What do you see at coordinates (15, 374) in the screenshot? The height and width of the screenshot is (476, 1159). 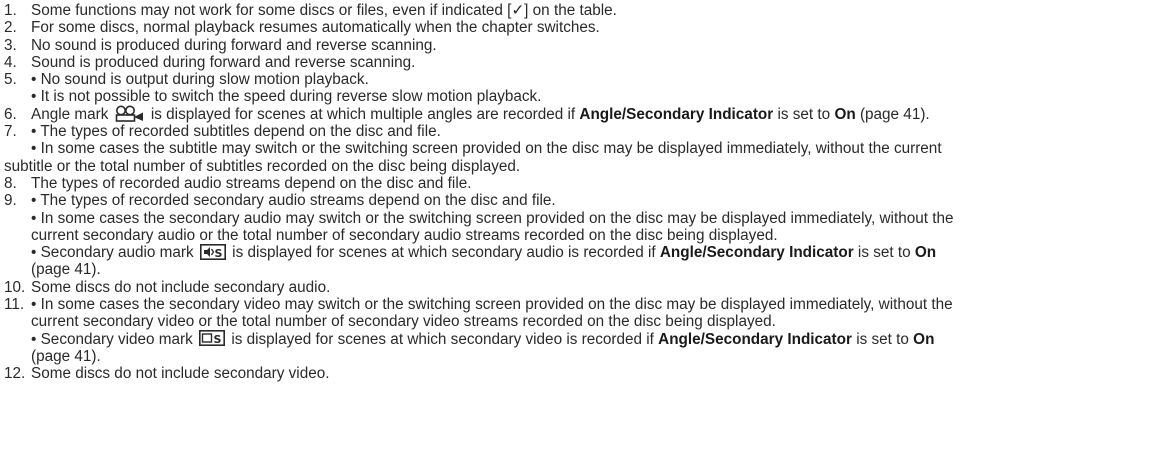 I see `note-number: 12.` at bounding box center [15, 374].